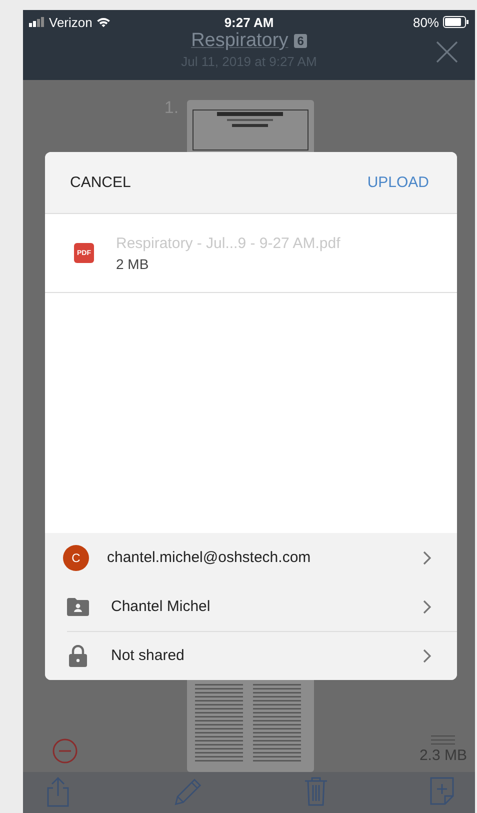  Describe the element at coordinates (37, 22) in the screenshot. I see `signal-icon` at that location.